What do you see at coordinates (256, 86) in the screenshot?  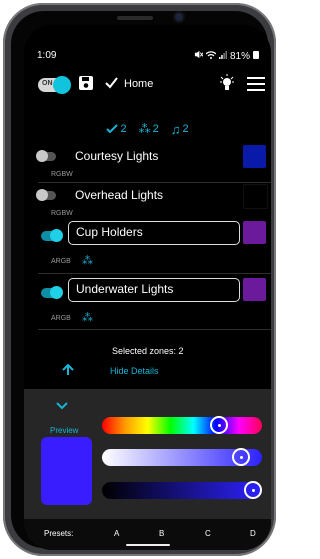 I see `menu-icon` at bounding box center [256, 86].